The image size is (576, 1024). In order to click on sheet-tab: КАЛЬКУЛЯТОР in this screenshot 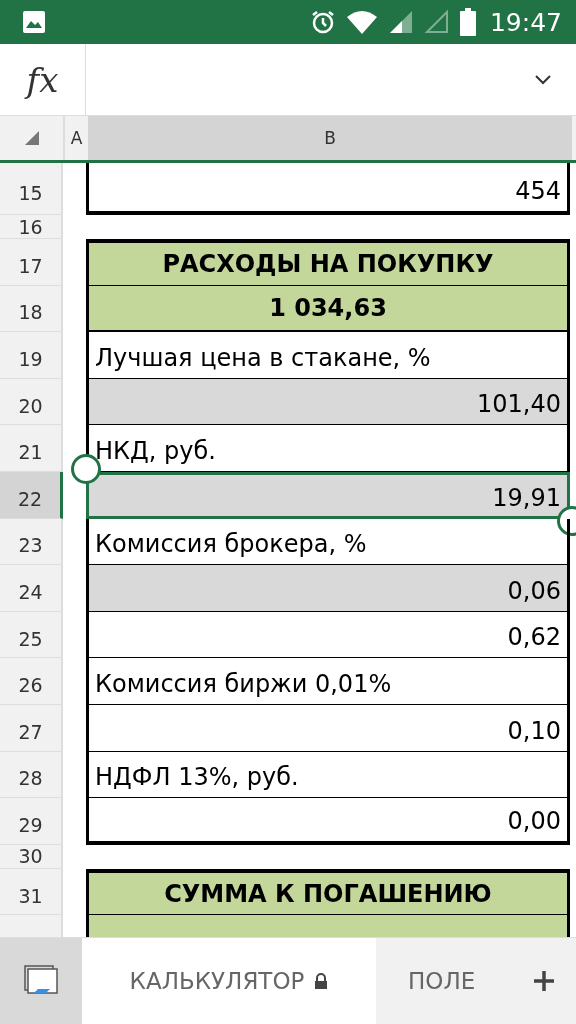, I will do `click(229, 981)`.